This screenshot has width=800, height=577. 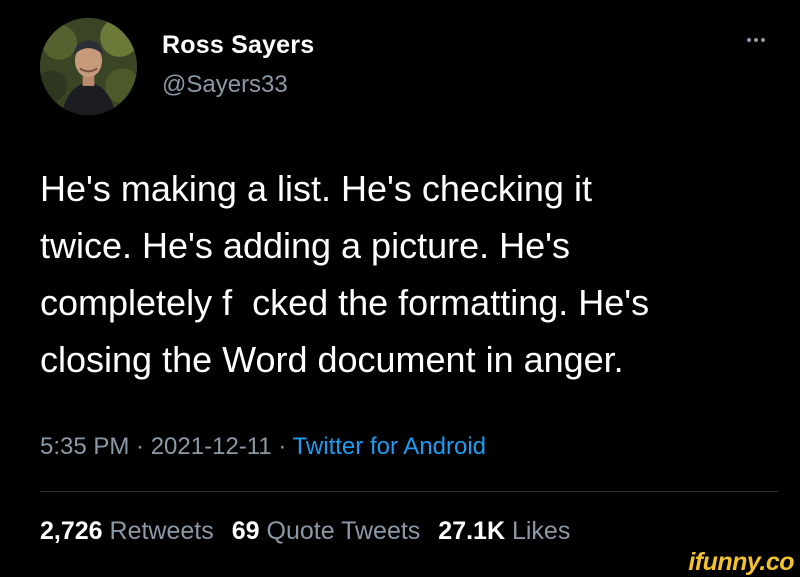 What do you see at coordinates (343, 531) in the screenshot?
I see `quote-tweets-label: Quote Tweets` at bounding box center [343, 531].